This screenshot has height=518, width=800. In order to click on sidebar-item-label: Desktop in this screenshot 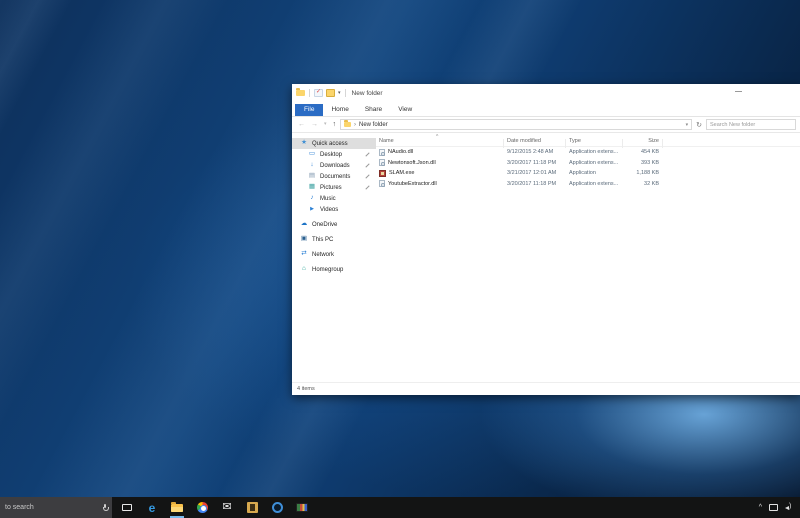, I will do `click(331, 154)`.